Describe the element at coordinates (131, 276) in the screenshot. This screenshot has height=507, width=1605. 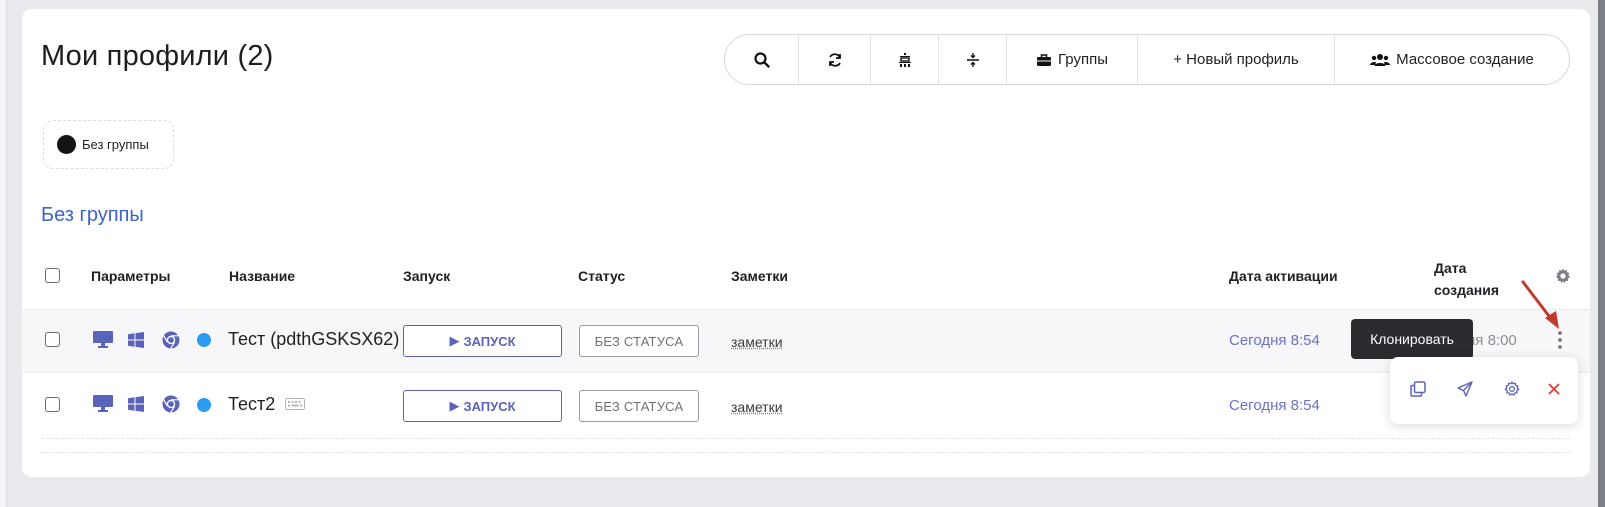
I see `header-params: Параметры` at that location.